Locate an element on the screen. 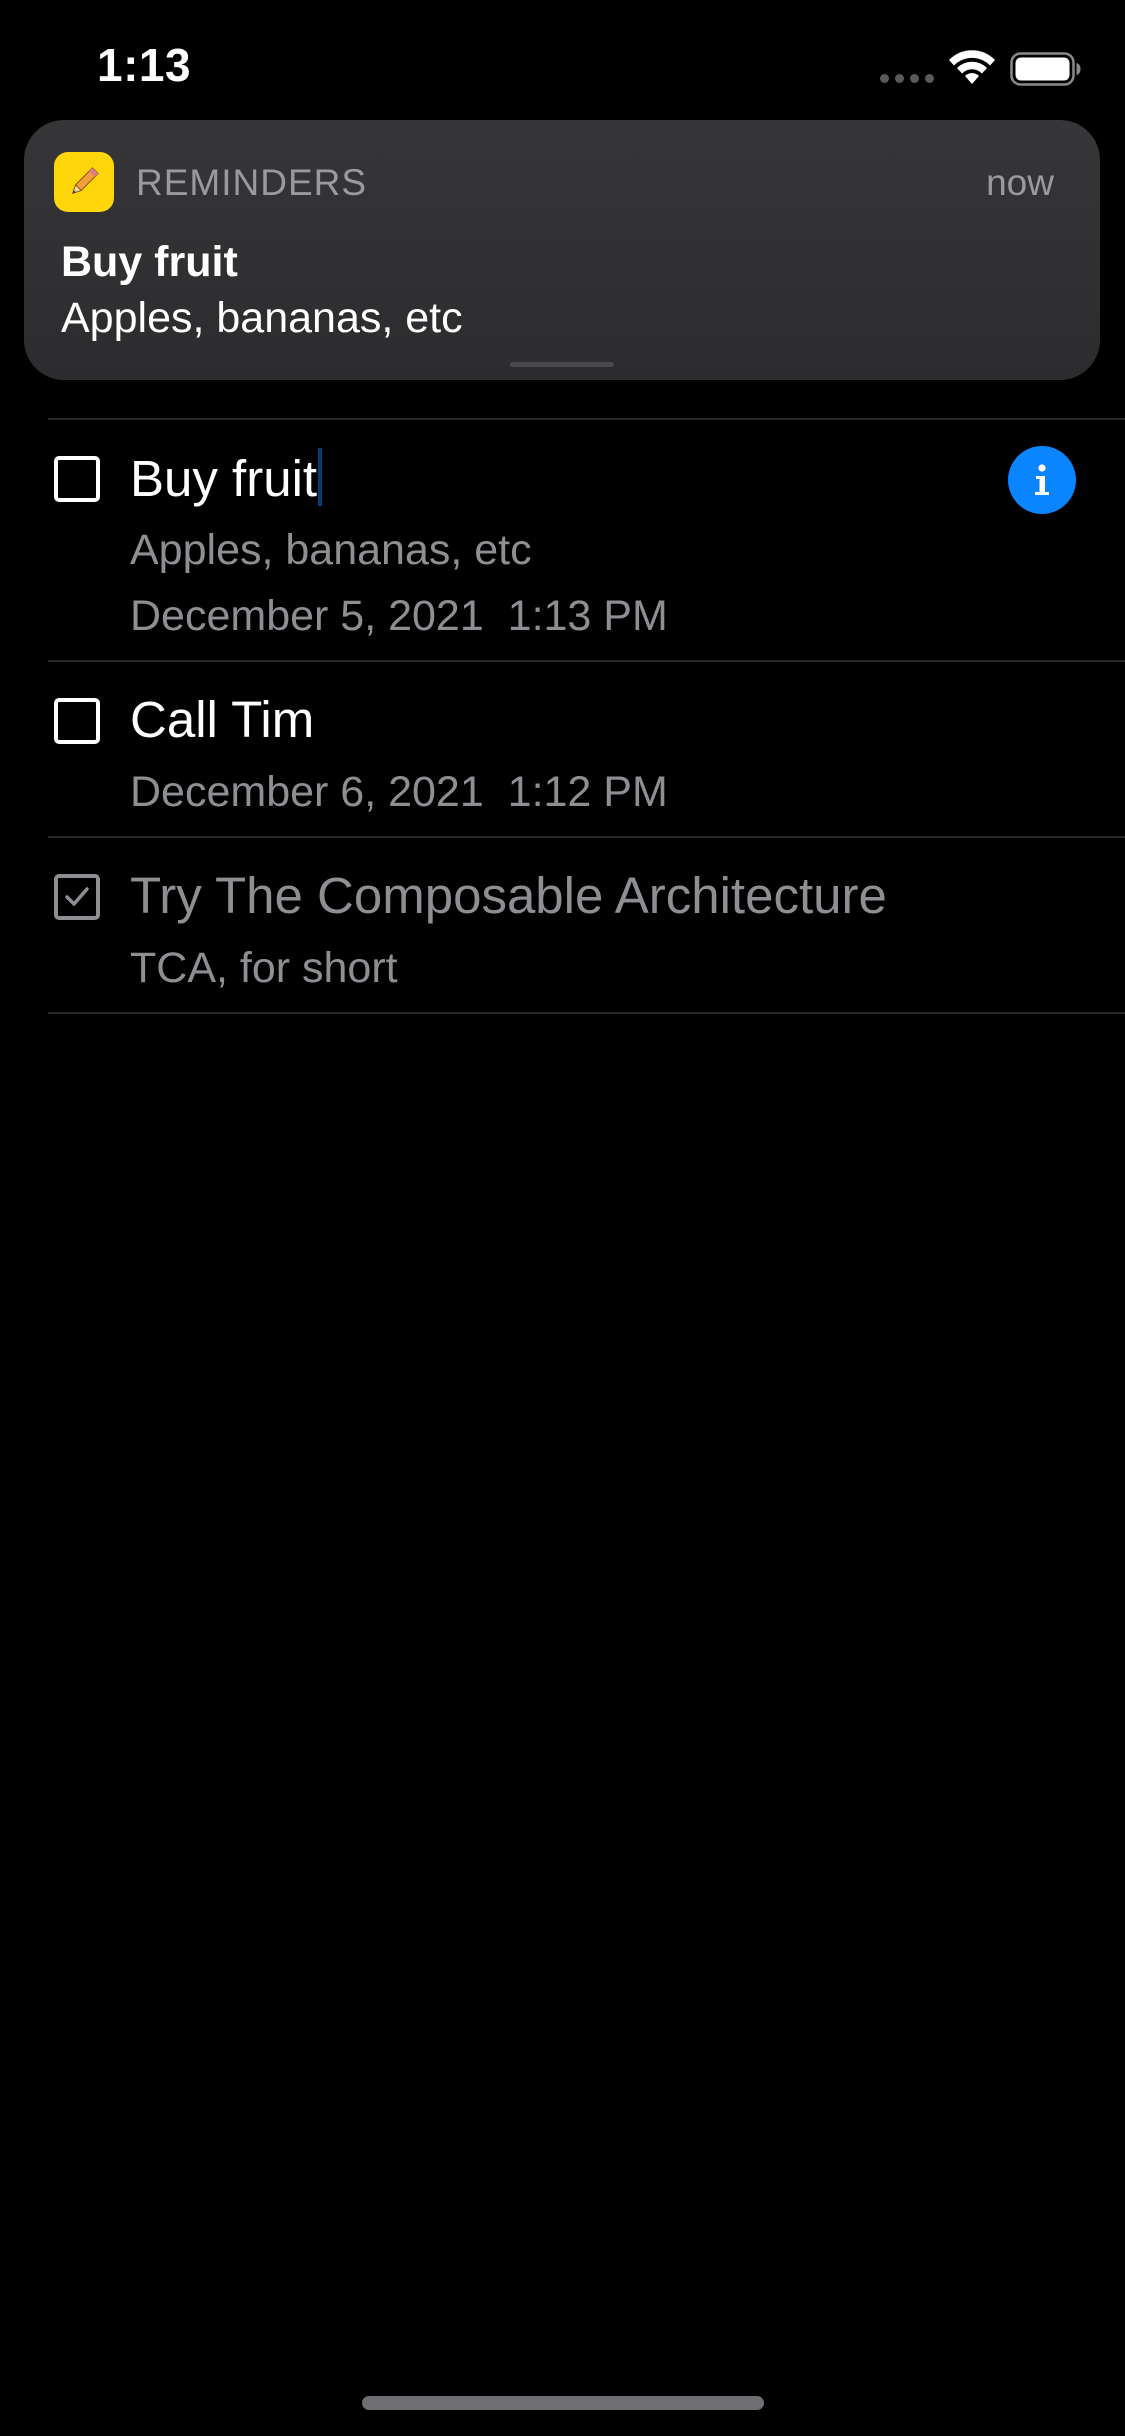 Image resolution: width=1125 pixels, height=2436 pixels. info-icon is located at coordinates (1042, 480).